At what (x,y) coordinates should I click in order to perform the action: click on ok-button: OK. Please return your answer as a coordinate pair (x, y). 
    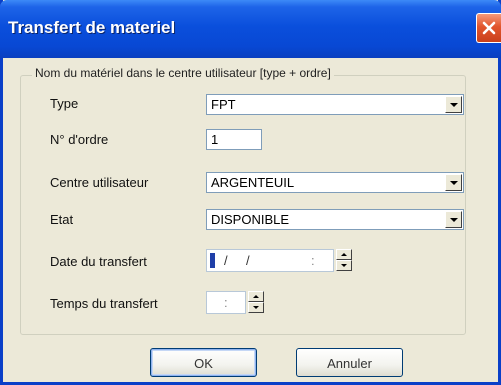
    Looking at the image, I should click on (203, 362).